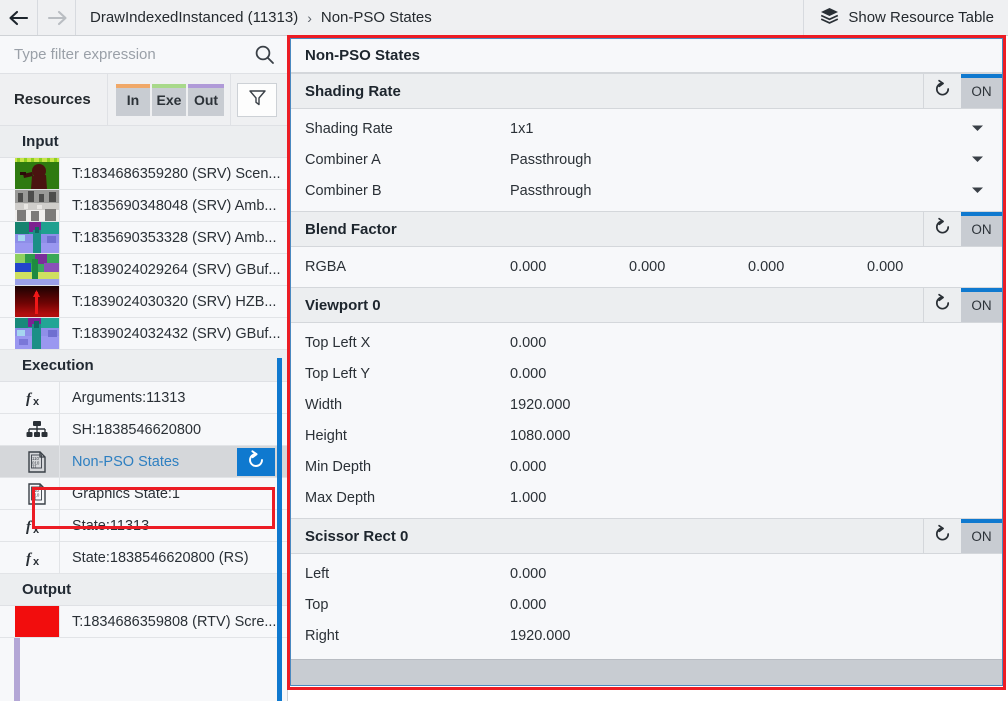  What do you see at coordinates (522, 128) in the screenshot?
I see `property-value: 1x1` at bounding box center [522, 128].